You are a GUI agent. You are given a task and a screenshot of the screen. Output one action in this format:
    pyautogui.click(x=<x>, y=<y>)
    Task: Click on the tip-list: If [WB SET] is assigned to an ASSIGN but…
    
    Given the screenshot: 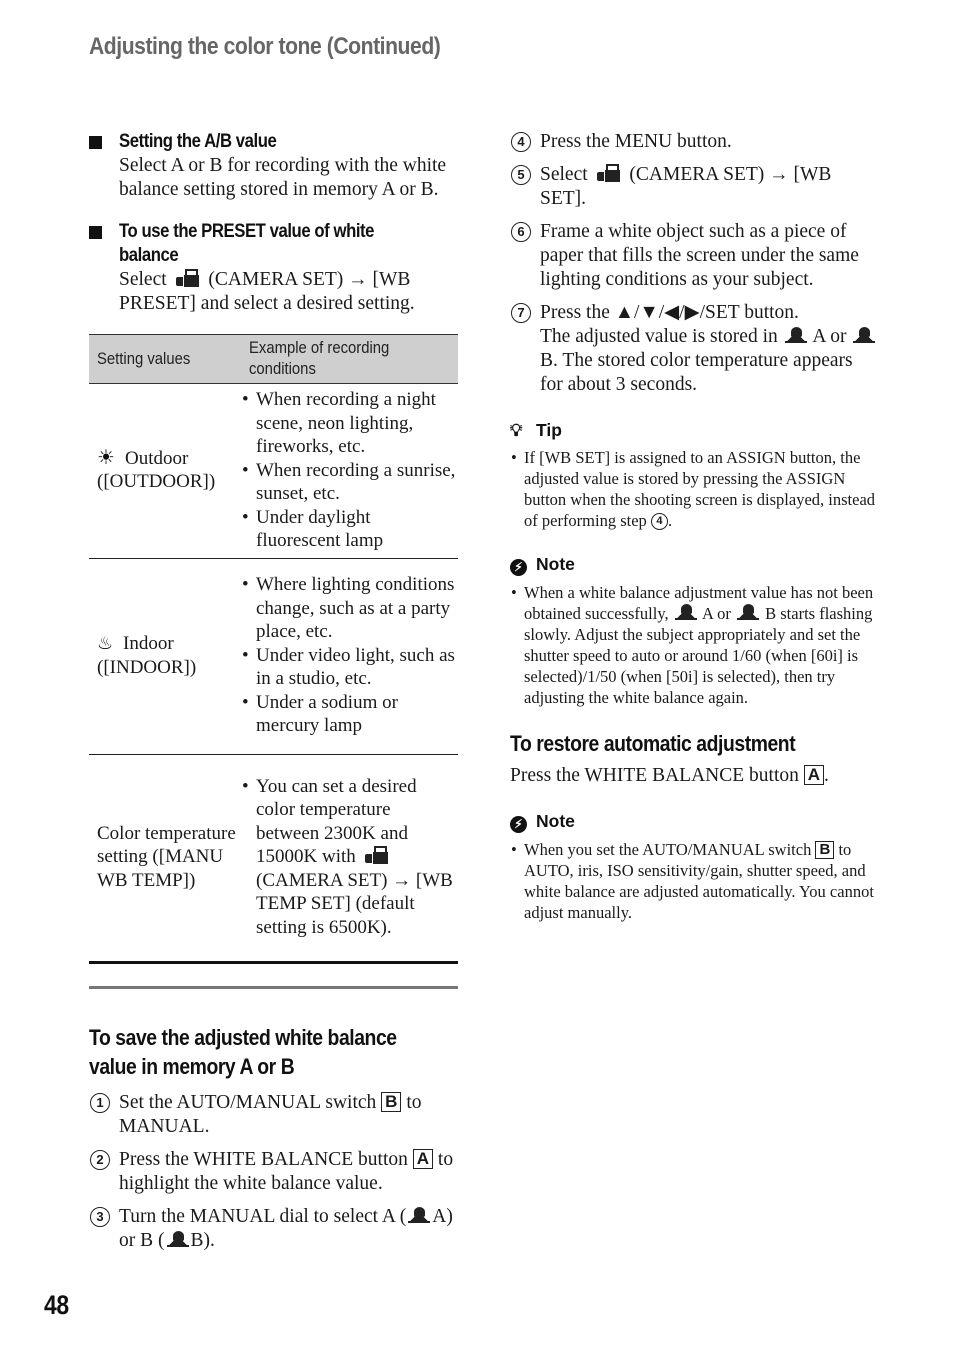 What is the action you would take?
    pyautogui.click(x=695, y=489)
    